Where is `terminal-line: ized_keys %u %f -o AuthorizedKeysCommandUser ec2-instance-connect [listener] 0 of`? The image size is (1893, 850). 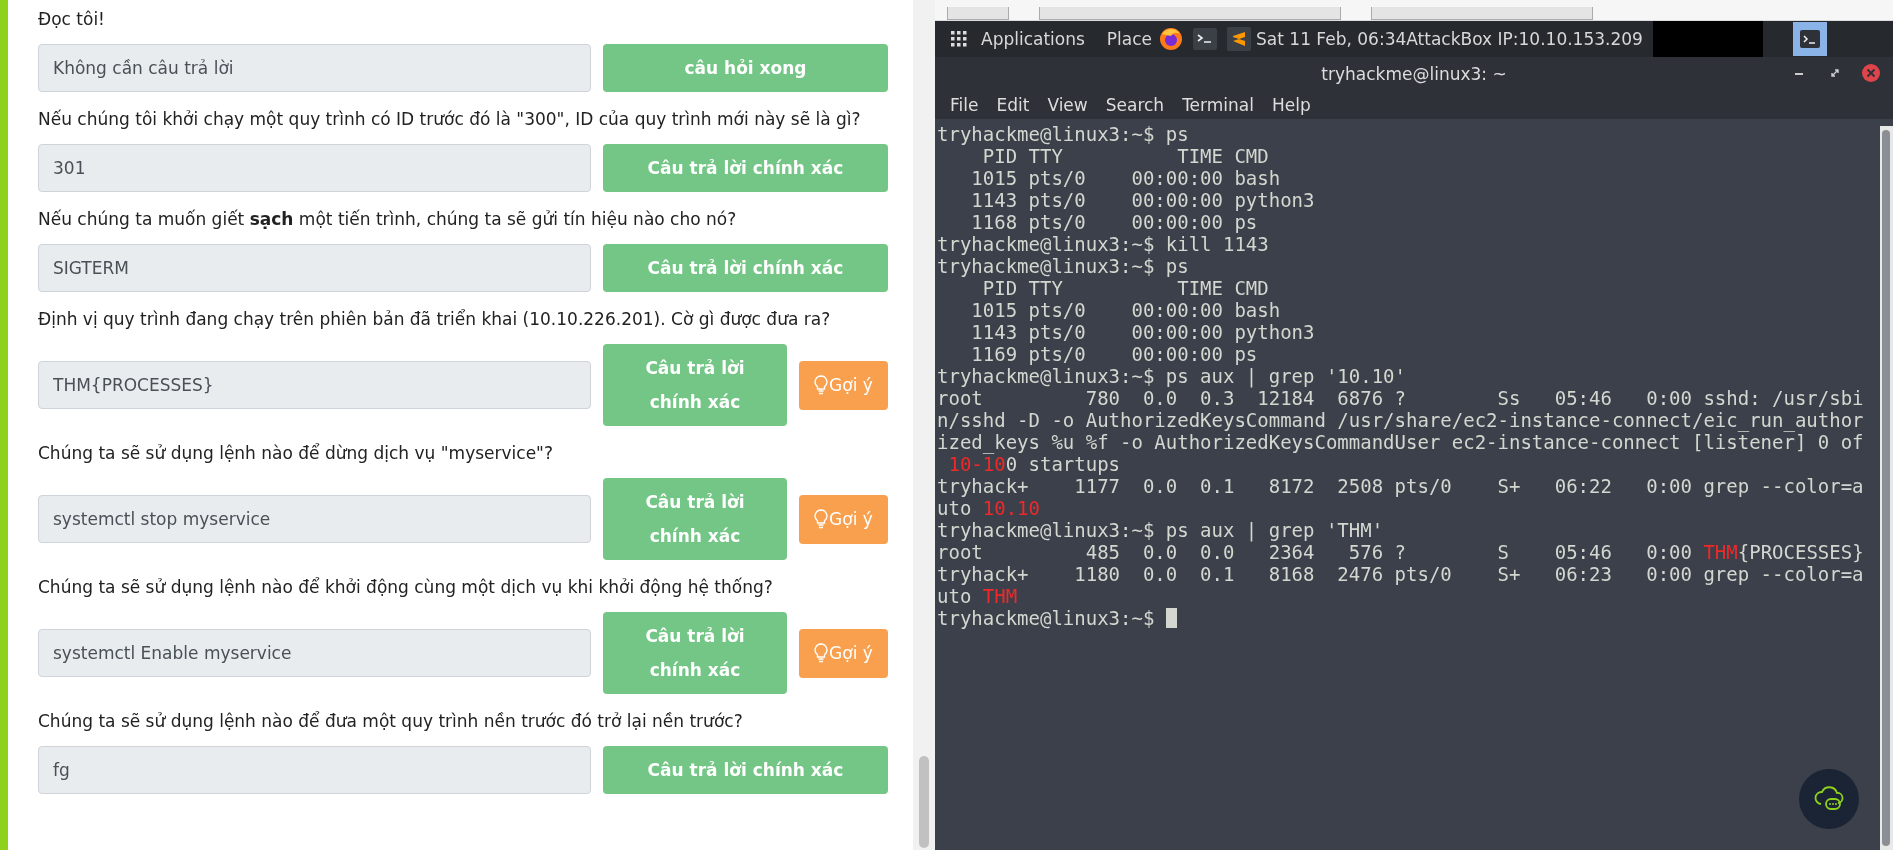
terminal-line: ized_keys %u %f -o AuthorizedKeysCommandUser ec2-instance-connect [listener] 0 of is located at coordinates (1401, 442).